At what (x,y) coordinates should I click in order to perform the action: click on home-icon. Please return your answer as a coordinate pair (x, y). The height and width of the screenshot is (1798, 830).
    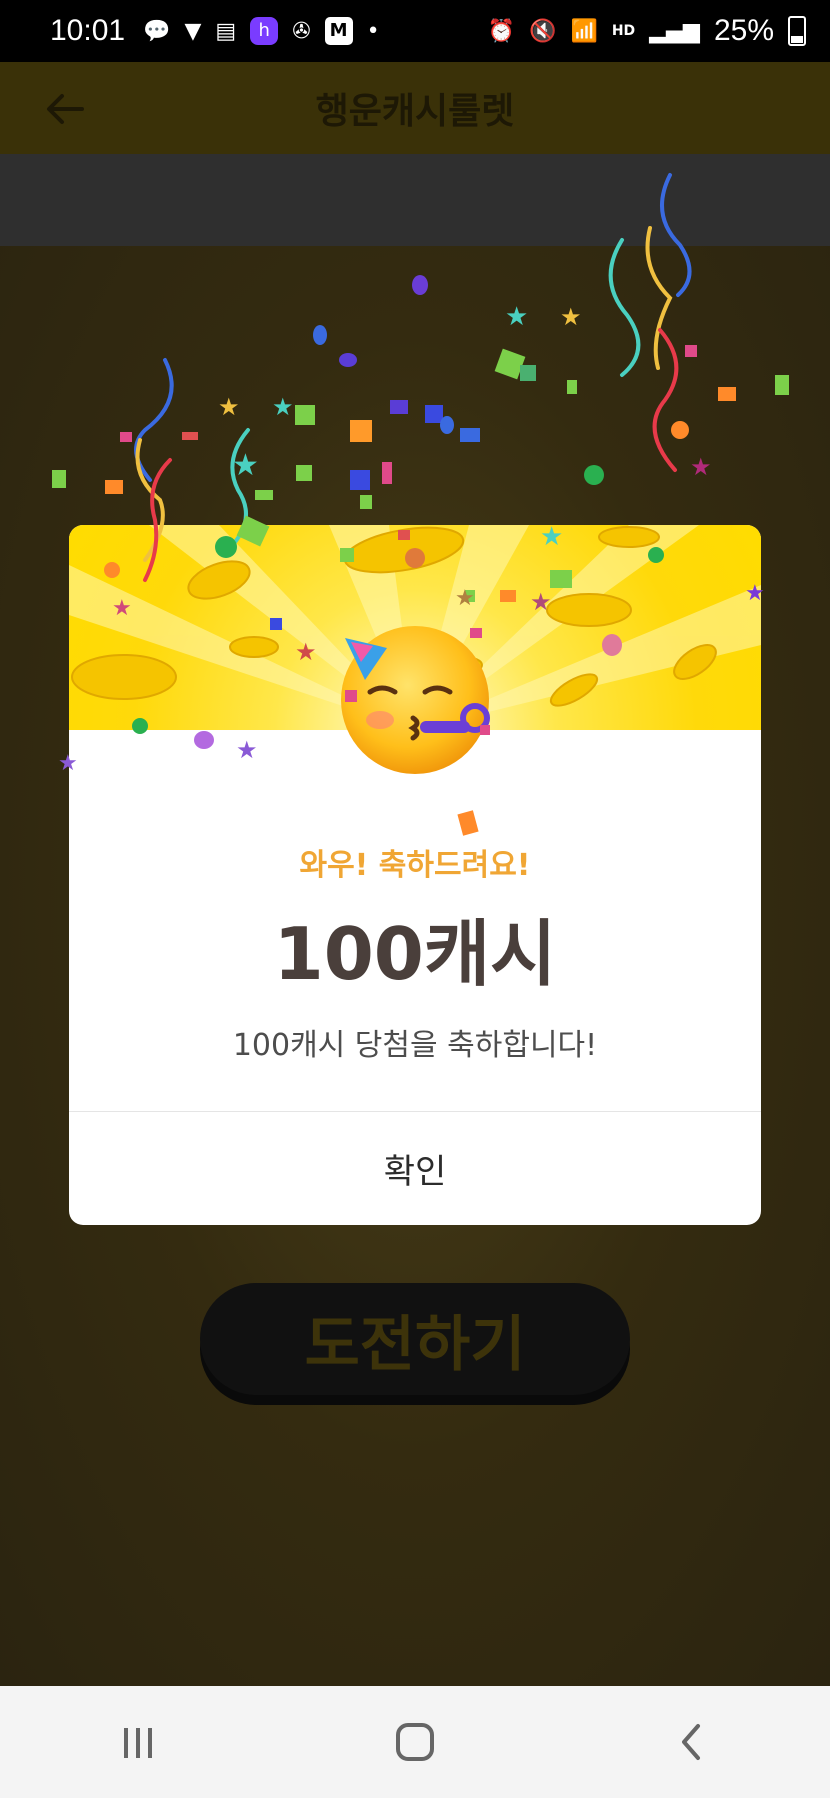
    Looking at the image, I should click on (414, 1742).